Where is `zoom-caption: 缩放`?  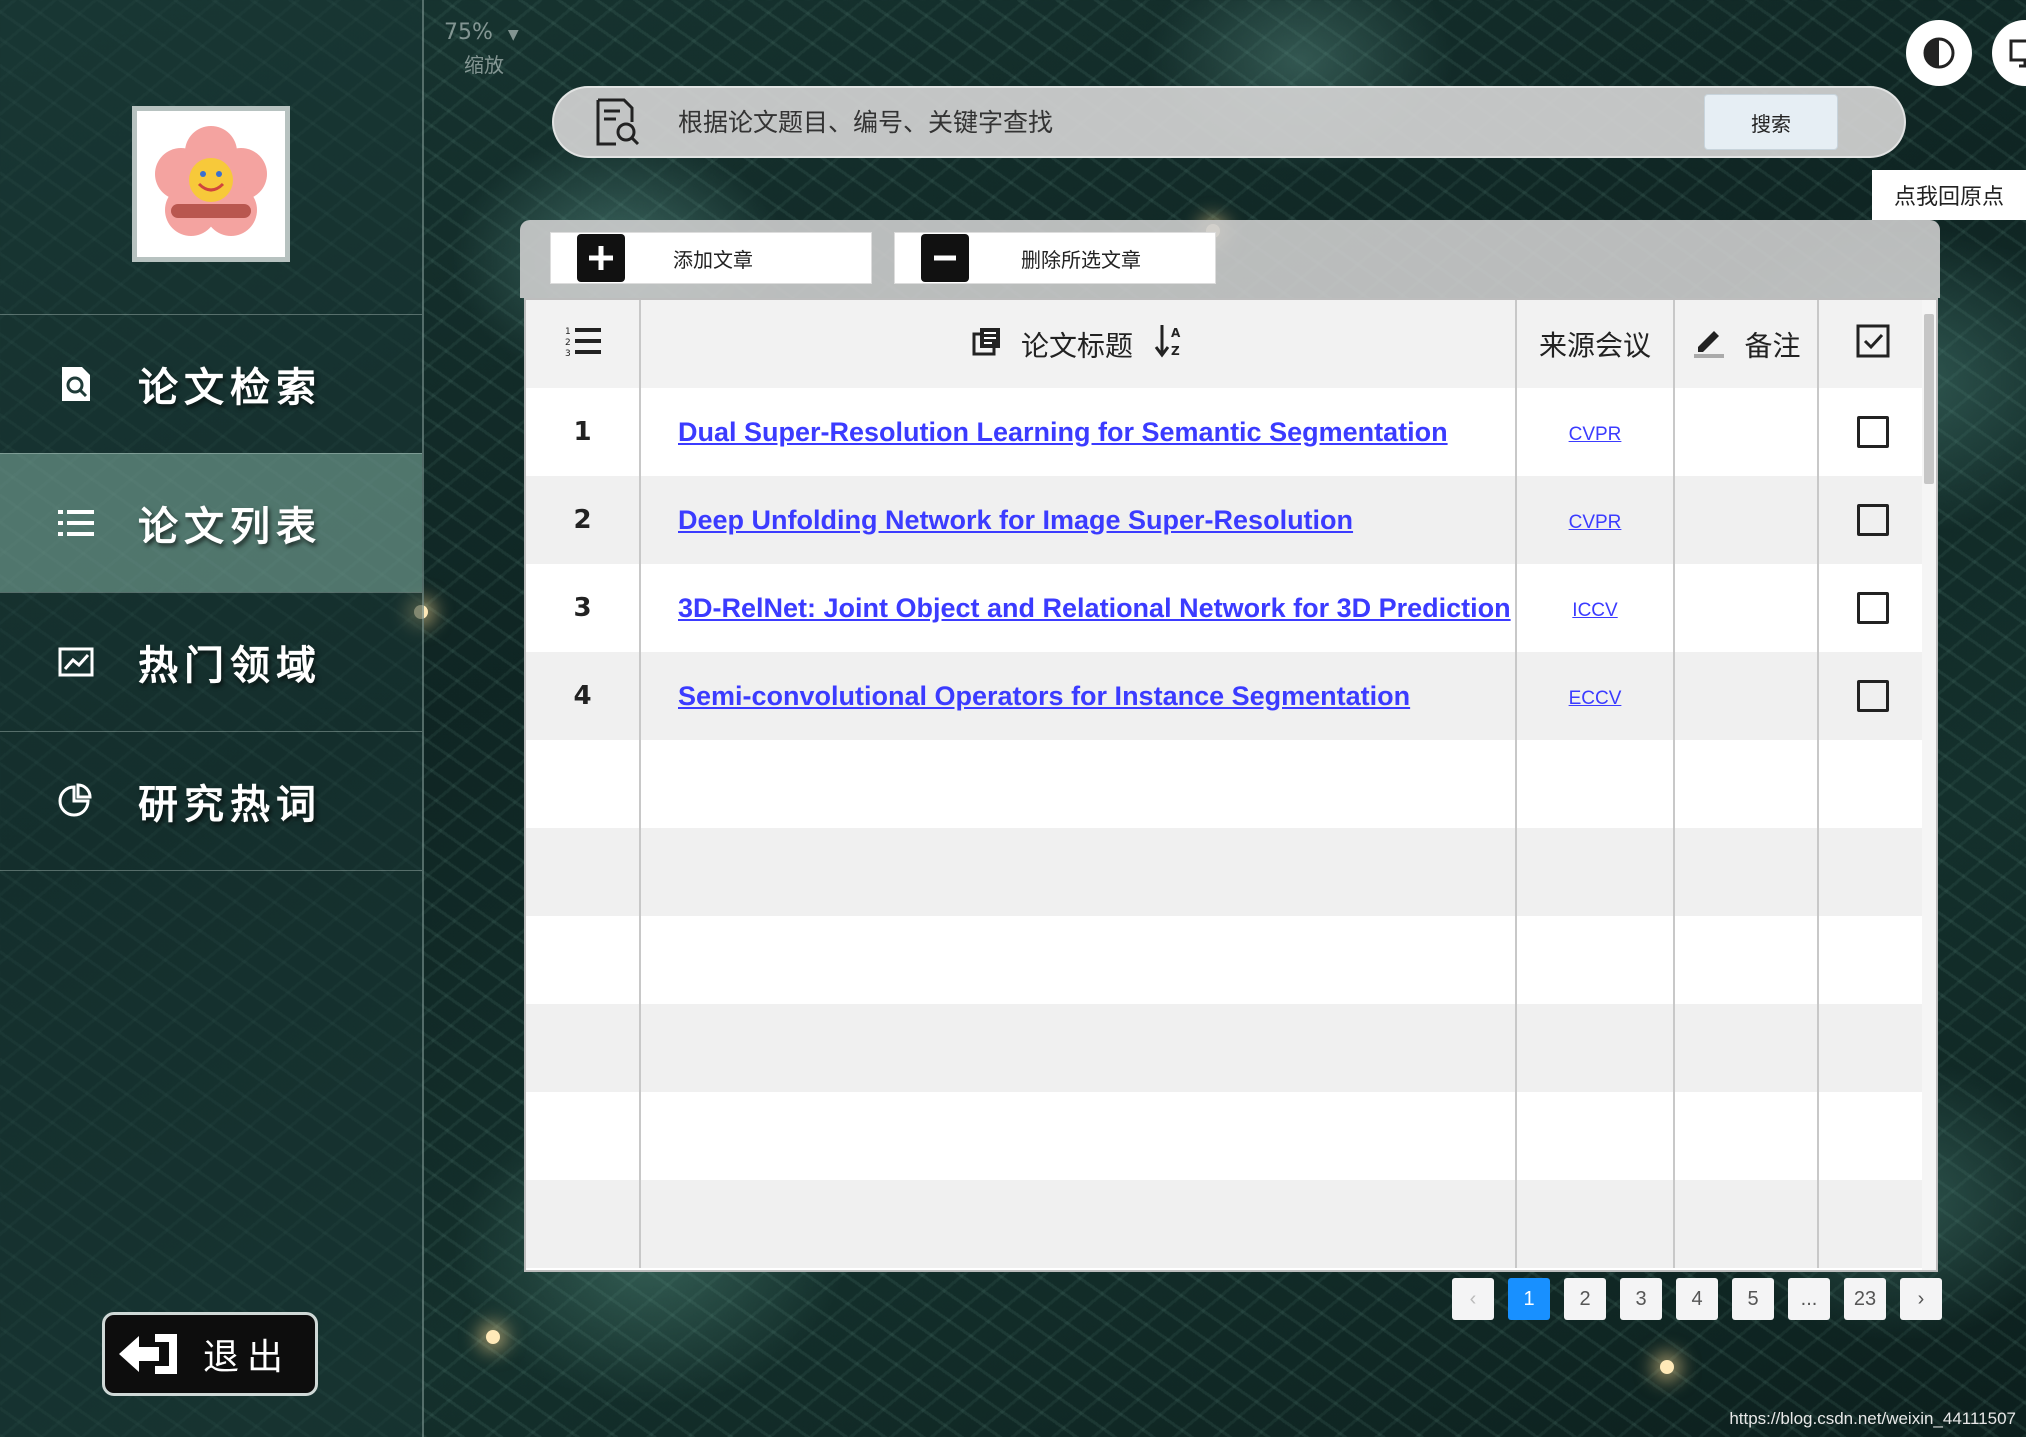
zoom-caption: 缩放 is located at coordinates (484, 65).